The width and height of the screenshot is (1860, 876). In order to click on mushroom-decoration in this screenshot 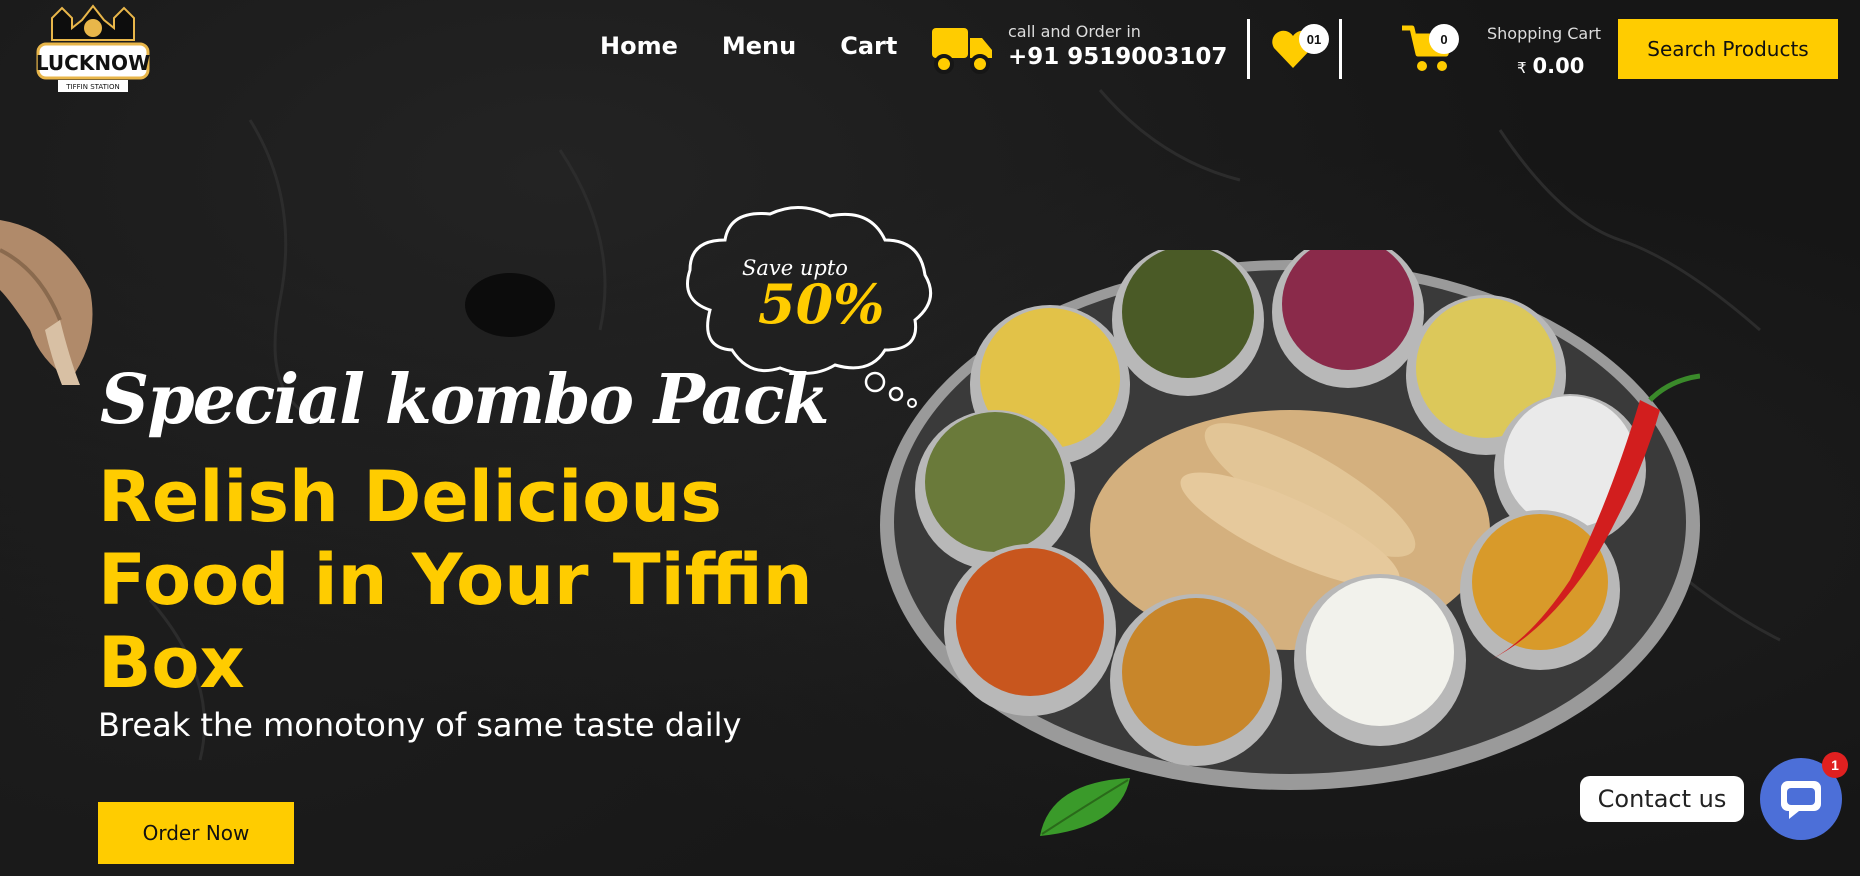, I will do `click(46, 302)`.